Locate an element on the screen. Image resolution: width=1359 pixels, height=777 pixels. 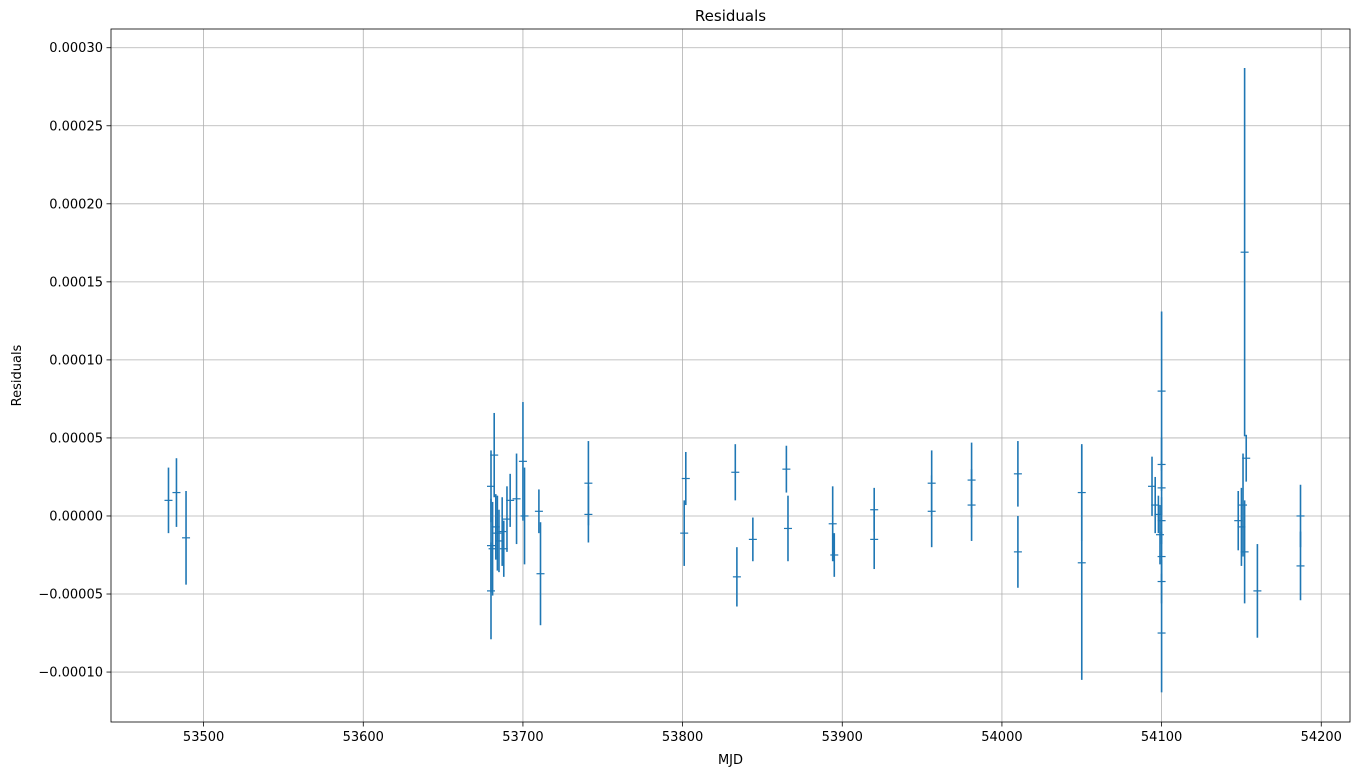
y-tick-label: 0.00030 is located at coordinates (76, 48).